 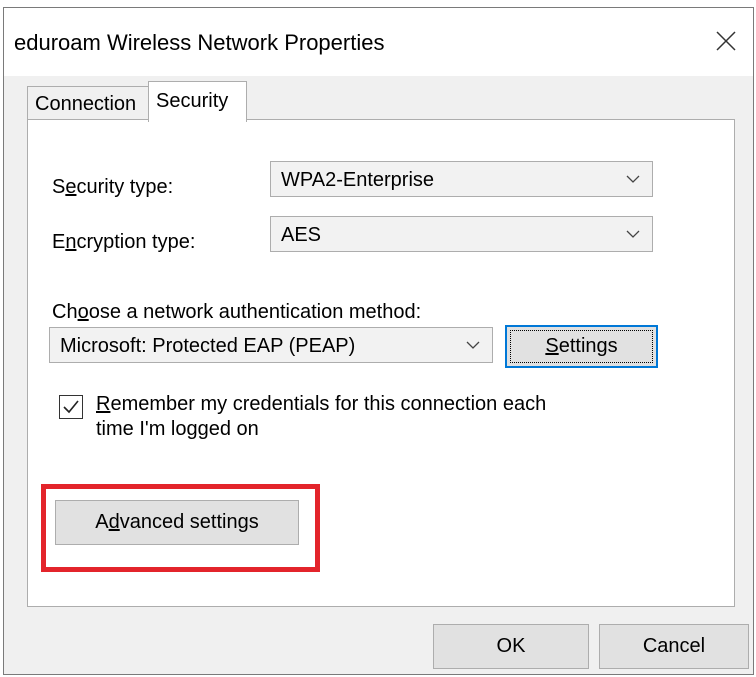 I want to click on highlight-box, so click(x=180, y=528).